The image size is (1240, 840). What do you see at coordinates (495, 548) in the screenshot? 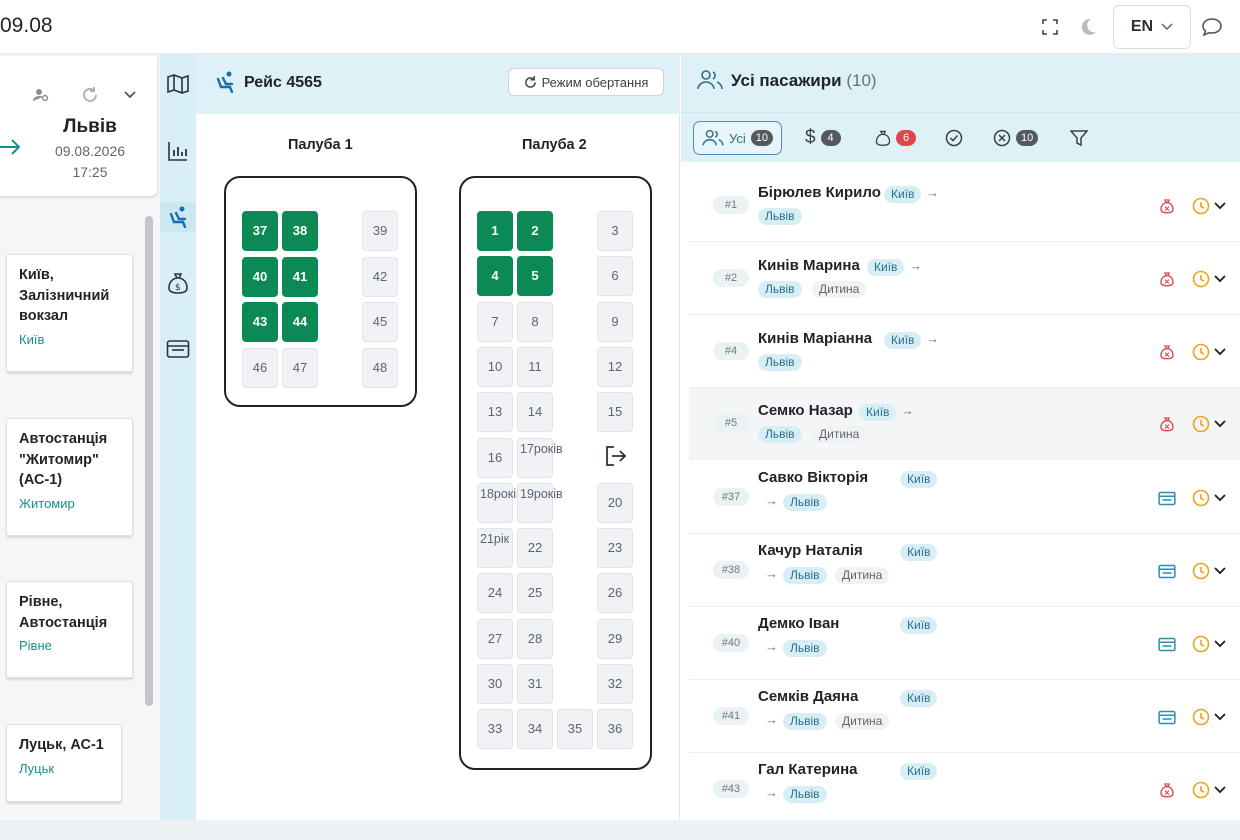
I see `seat-21: 21 рік` at bounding box center [495, 548].